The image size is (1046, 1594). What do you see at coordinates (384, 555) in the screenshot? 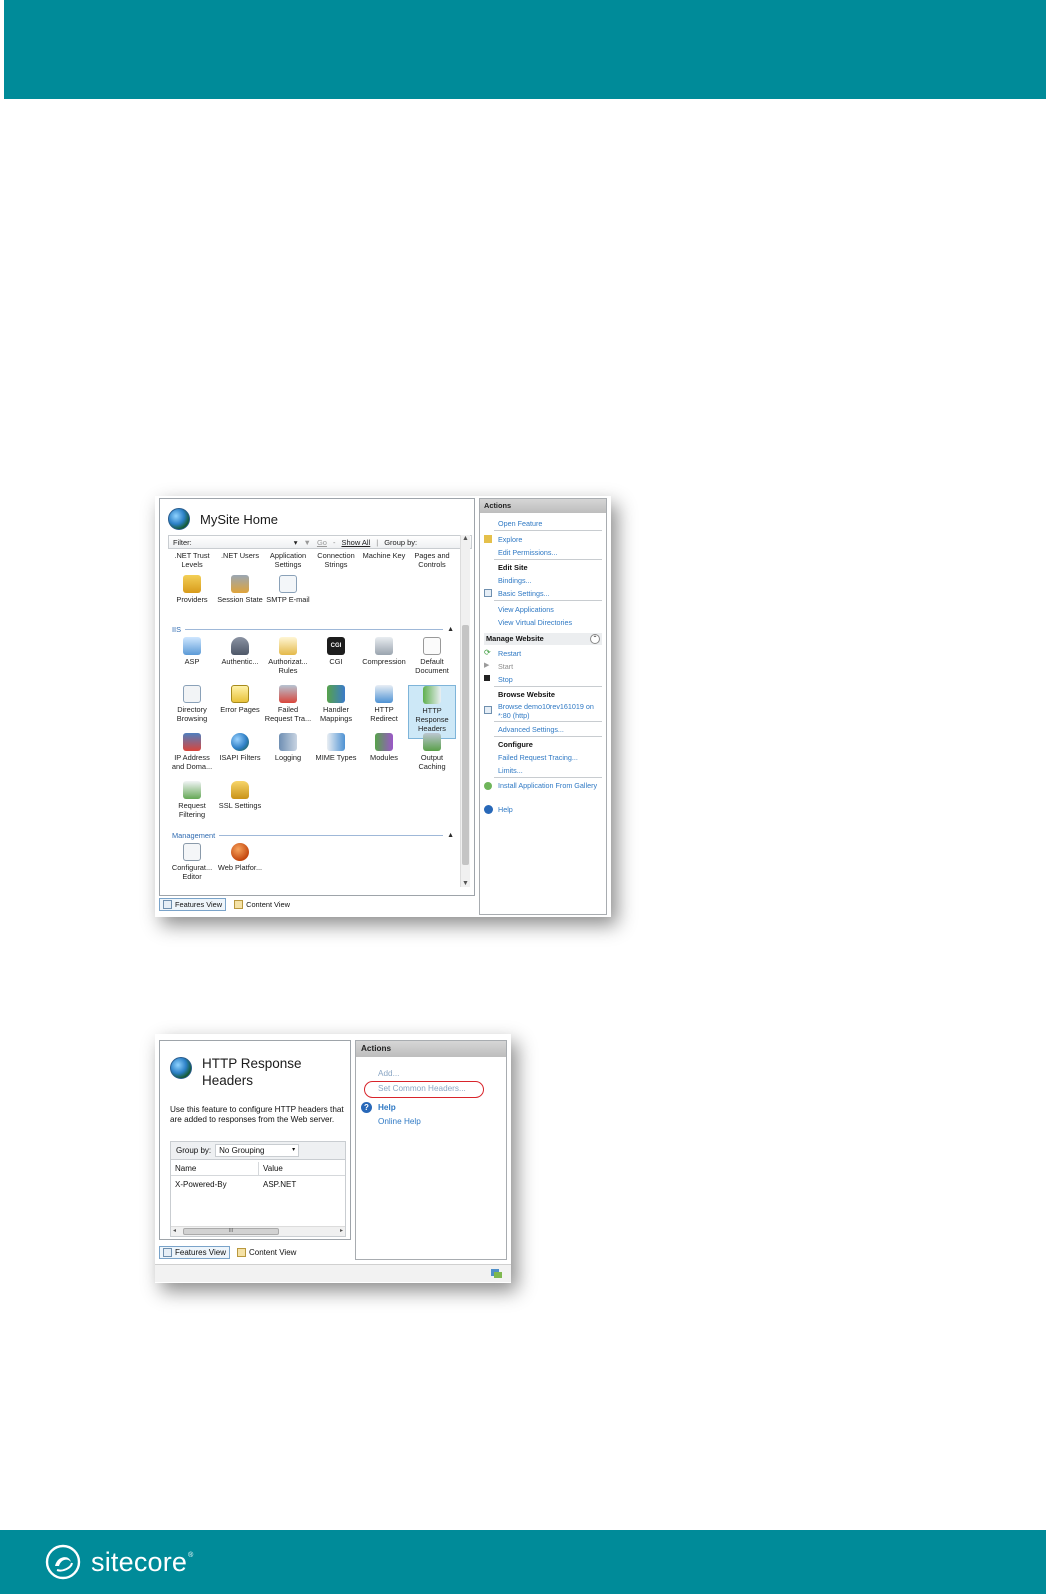
I see `feature-machine-key: Machine Key` at bounding box center [384, 555].